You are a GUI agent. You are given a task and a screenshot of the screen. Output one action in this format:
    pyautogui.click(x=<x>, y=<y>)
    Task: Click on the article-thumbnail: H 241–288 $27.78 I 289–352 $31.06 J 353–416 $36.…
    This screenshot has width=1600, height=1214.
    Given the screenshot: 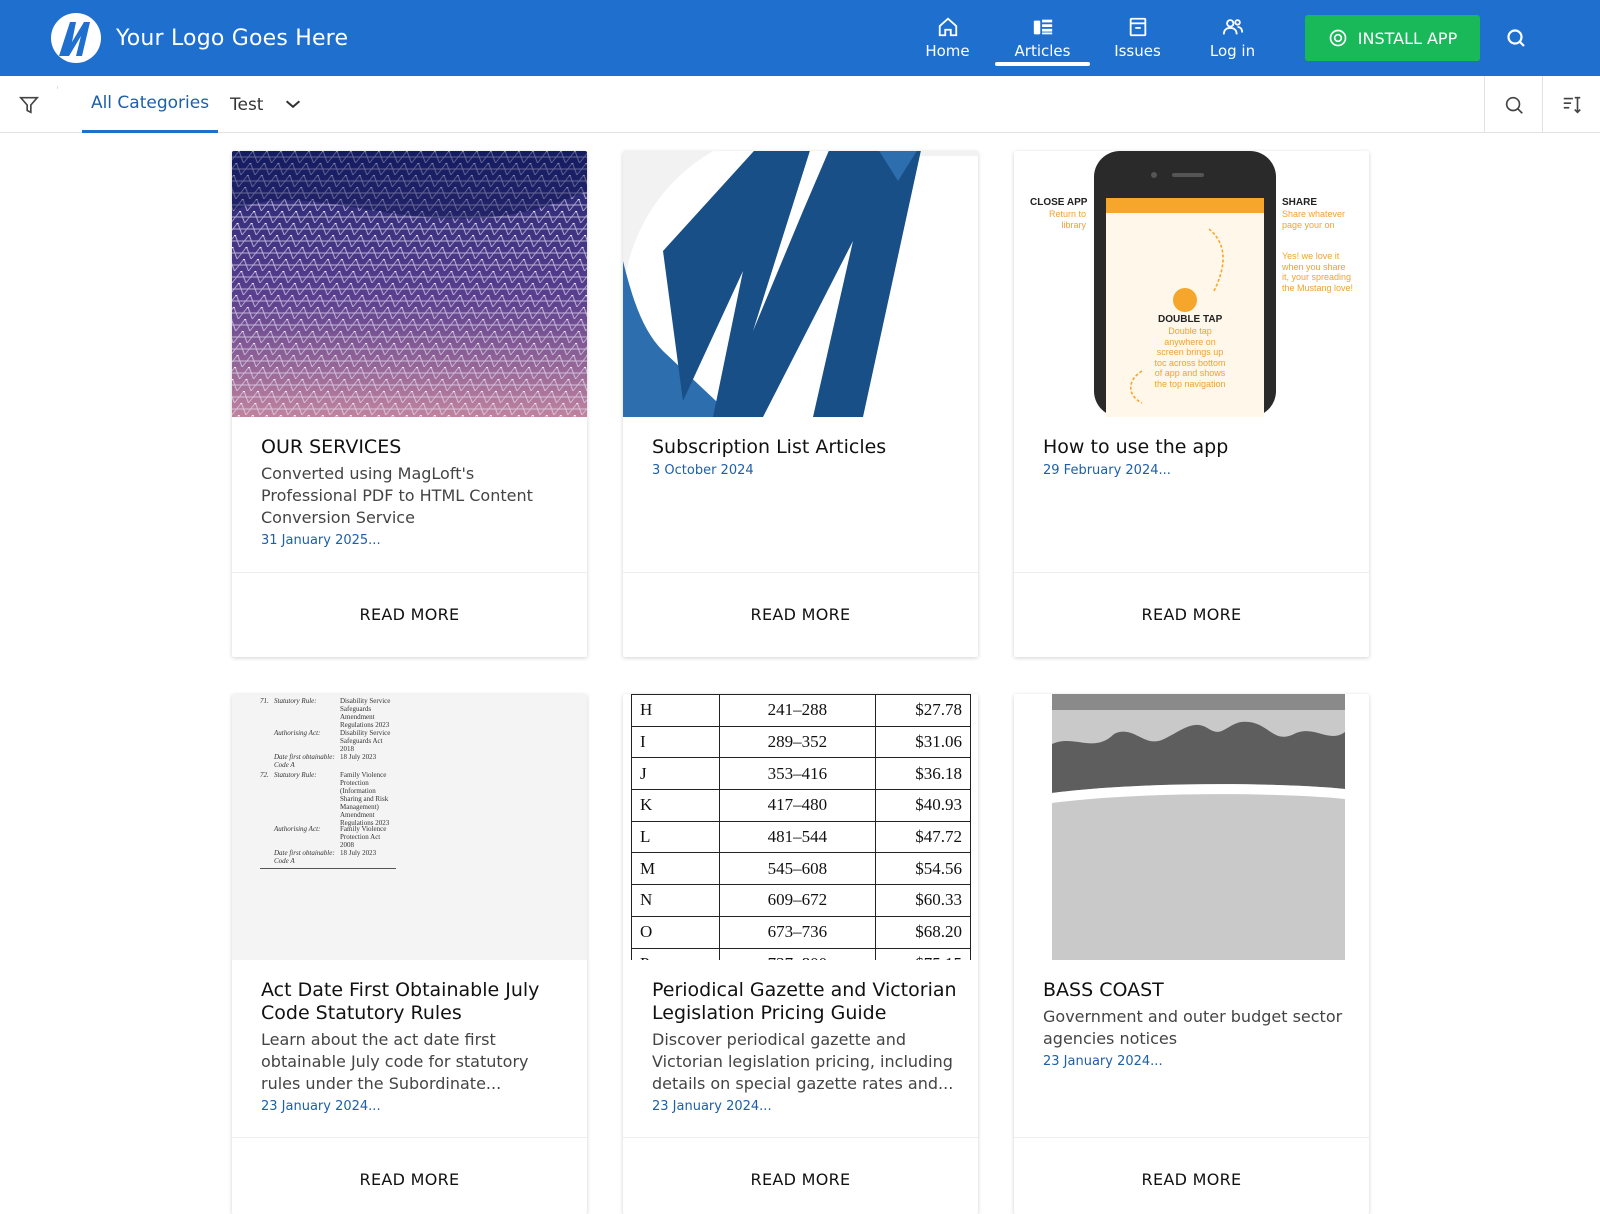 What is the action you would take?
    pyautogui.click(x=800, y=827)
    